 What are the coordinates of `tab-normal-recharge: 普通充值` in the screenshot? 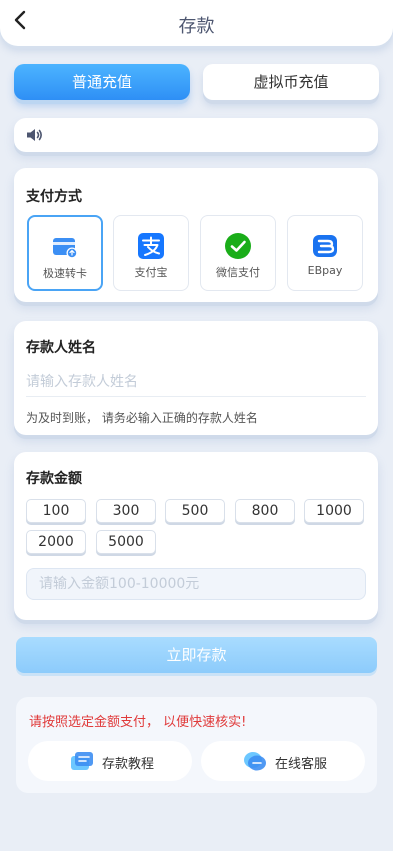 It's located at (102, 82).